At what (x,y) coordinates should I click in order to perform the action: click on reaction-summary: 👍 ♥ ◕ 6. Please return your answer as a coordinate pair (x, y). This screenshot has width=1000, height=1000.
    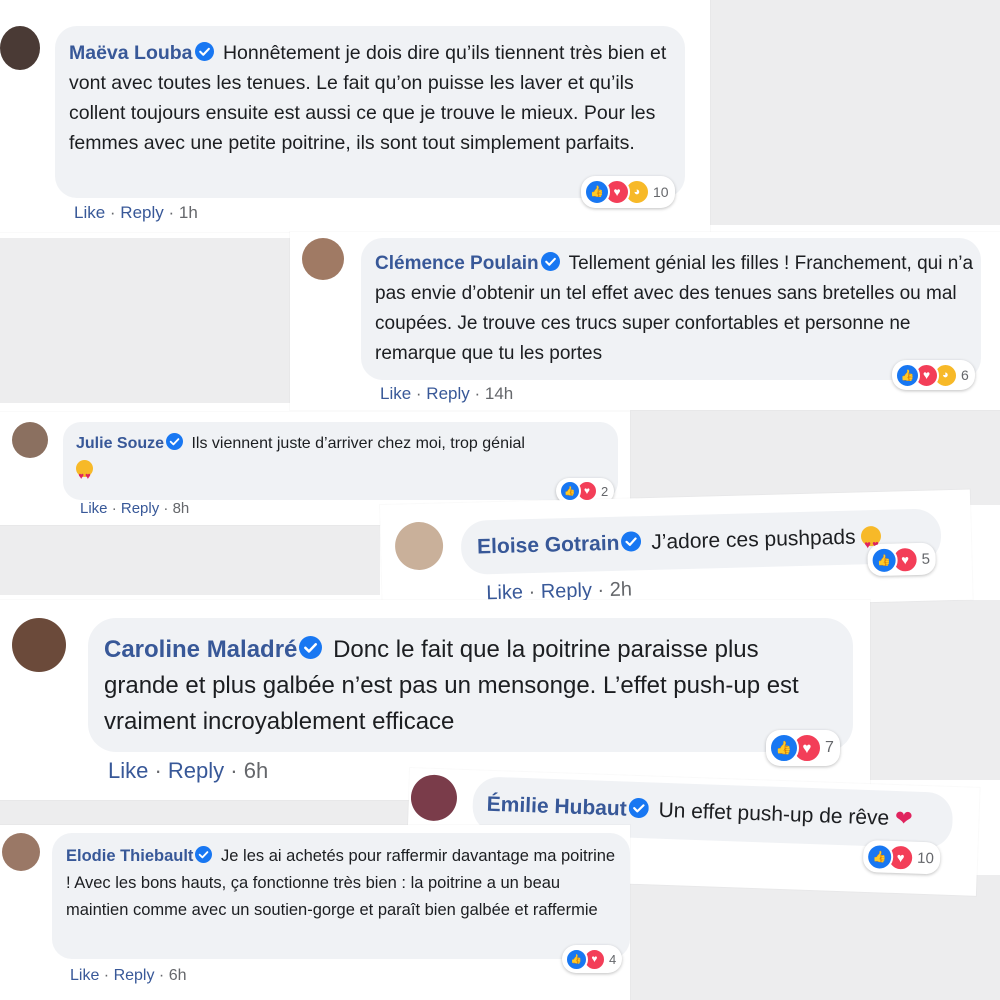
    Looking at the image, I should click on (933, 375).